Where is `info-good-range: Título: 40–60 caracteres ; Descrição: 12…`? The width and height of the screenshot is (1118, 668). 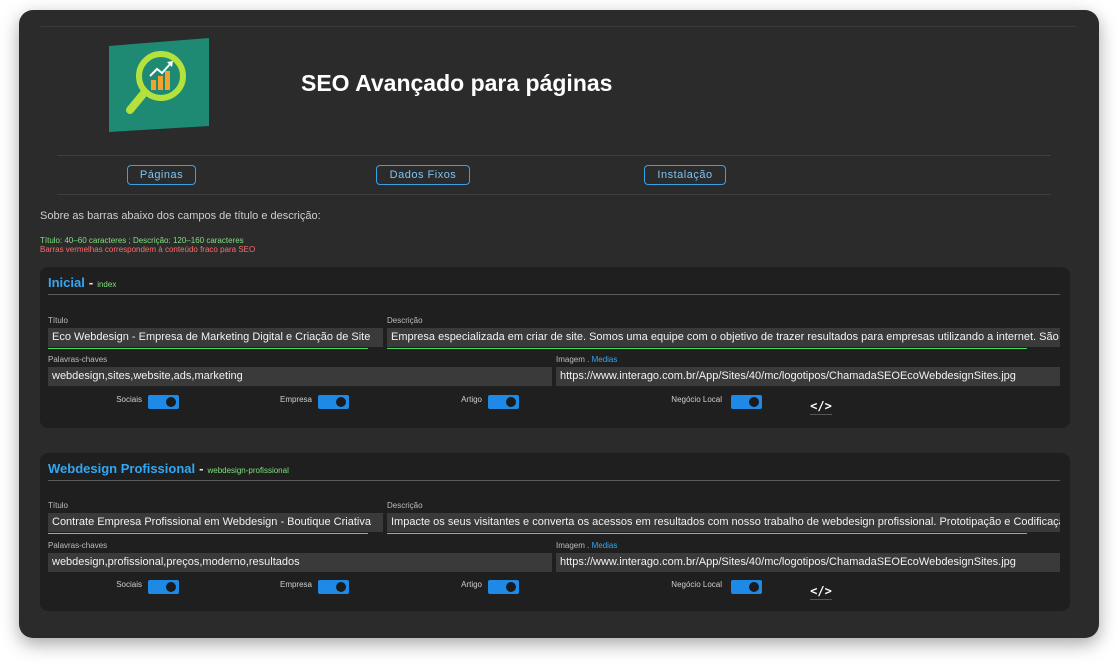
info-good-range: Título: 40–60 caracteres ; Descrição: 12… is located at coordinates (142, 240).